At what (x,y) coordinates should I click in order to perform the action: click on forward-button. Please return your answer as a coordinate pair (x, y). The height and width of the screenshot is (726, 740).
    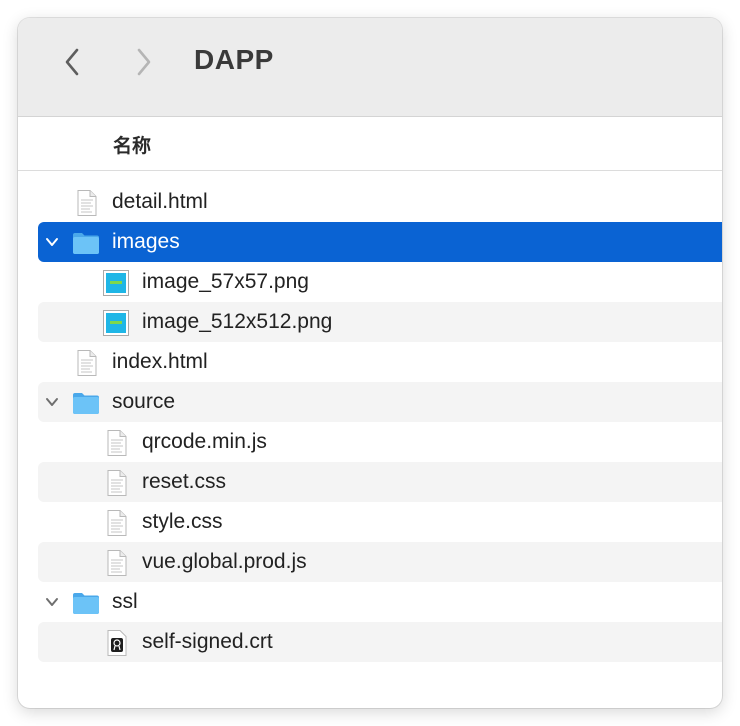
    Looking at the image, I should click on (144, 62).